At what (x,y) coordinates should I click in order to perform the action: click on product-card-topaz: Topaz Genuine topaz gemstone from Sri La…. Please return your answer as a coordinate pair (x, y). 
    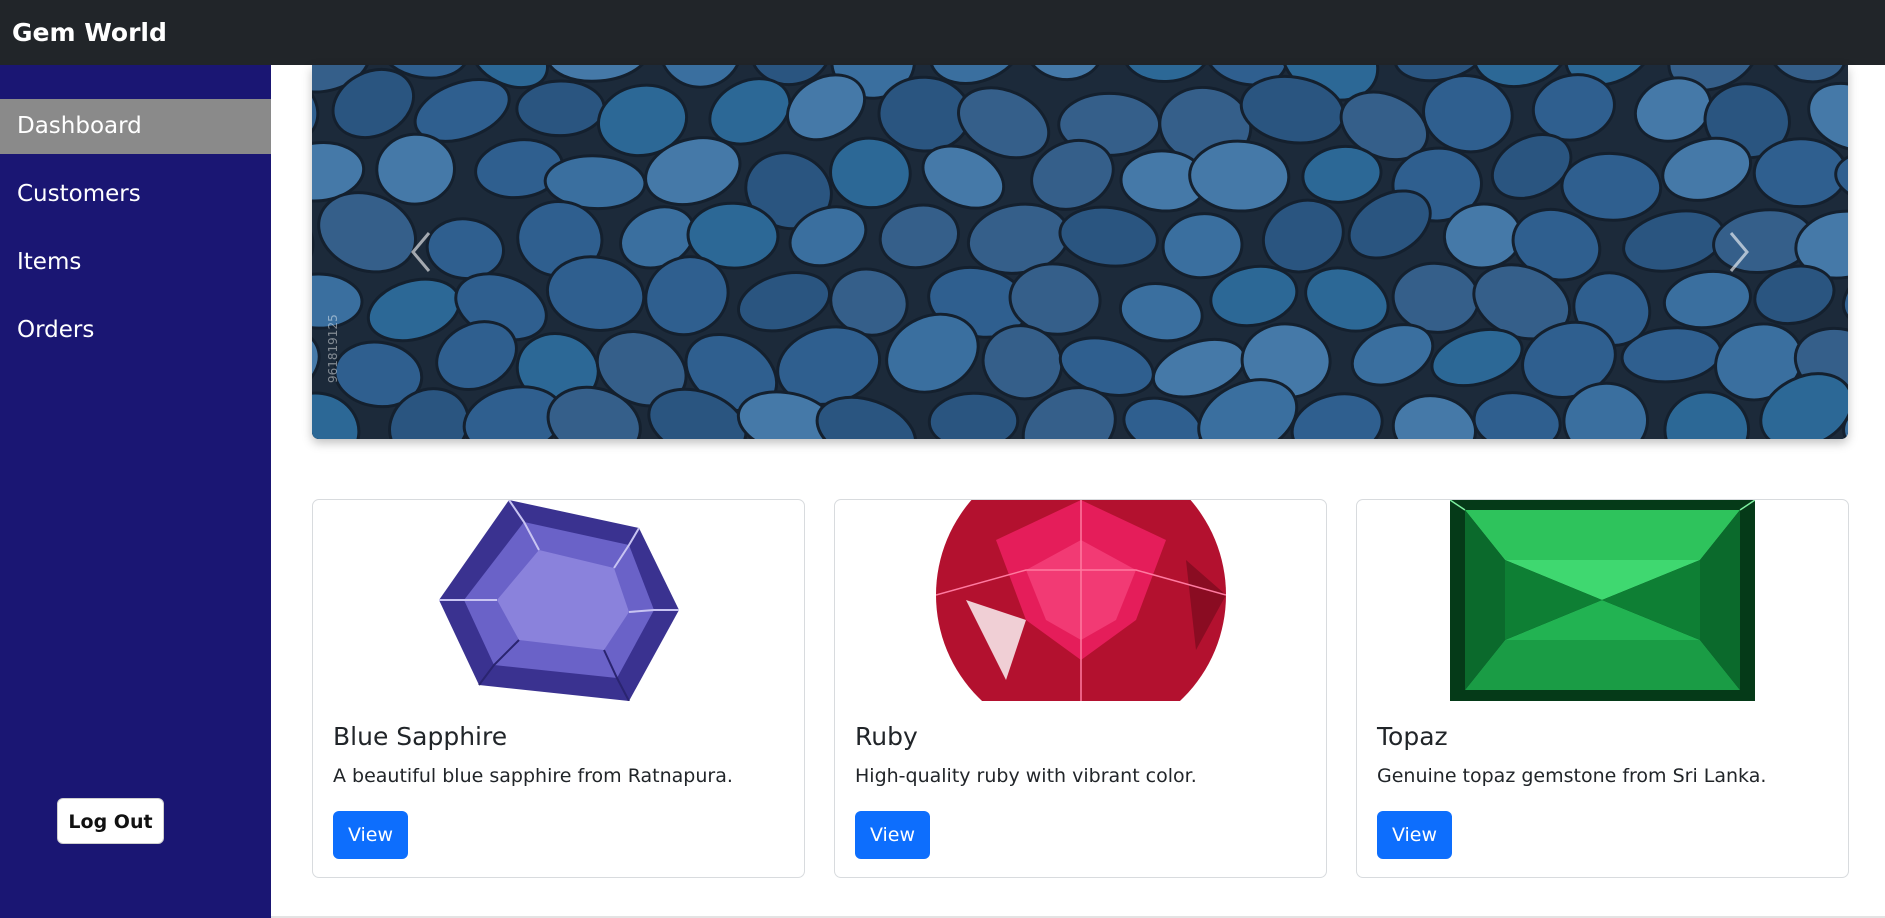
    Looking at the image, I should click on (1602, 688).